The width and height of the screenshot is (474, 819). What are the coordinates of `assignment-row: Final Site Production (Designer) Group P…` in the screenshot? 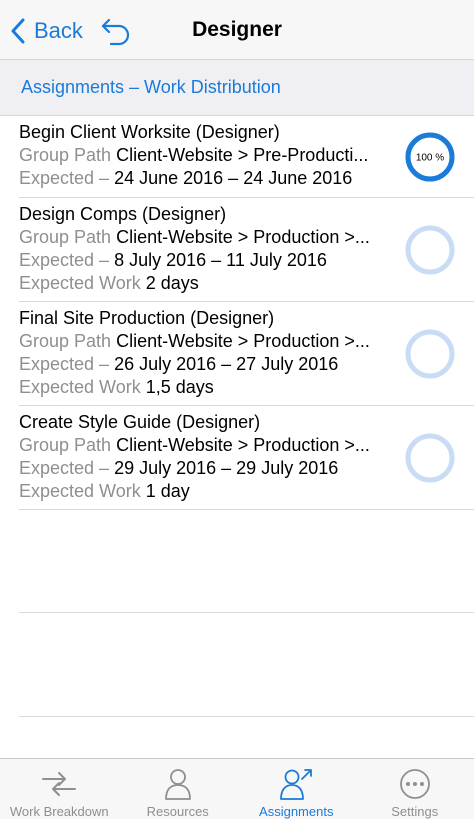 It's located at (246, 354).